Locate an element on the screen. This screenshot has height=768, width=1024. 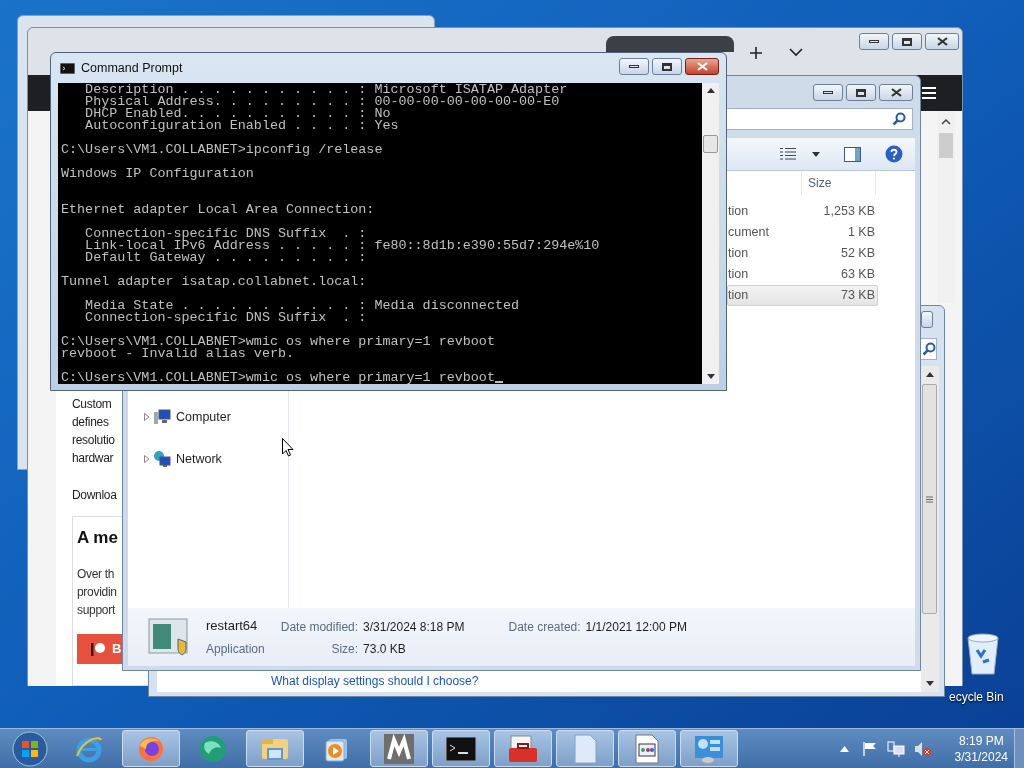
card-heading: A me is located at coordinates (98, 538).